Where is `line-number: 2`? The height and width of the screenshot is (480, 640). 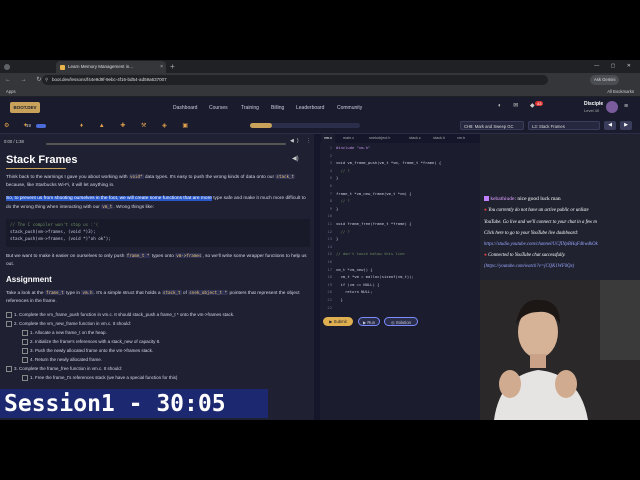
line-number: 2 is located at coordinates (330, 155).